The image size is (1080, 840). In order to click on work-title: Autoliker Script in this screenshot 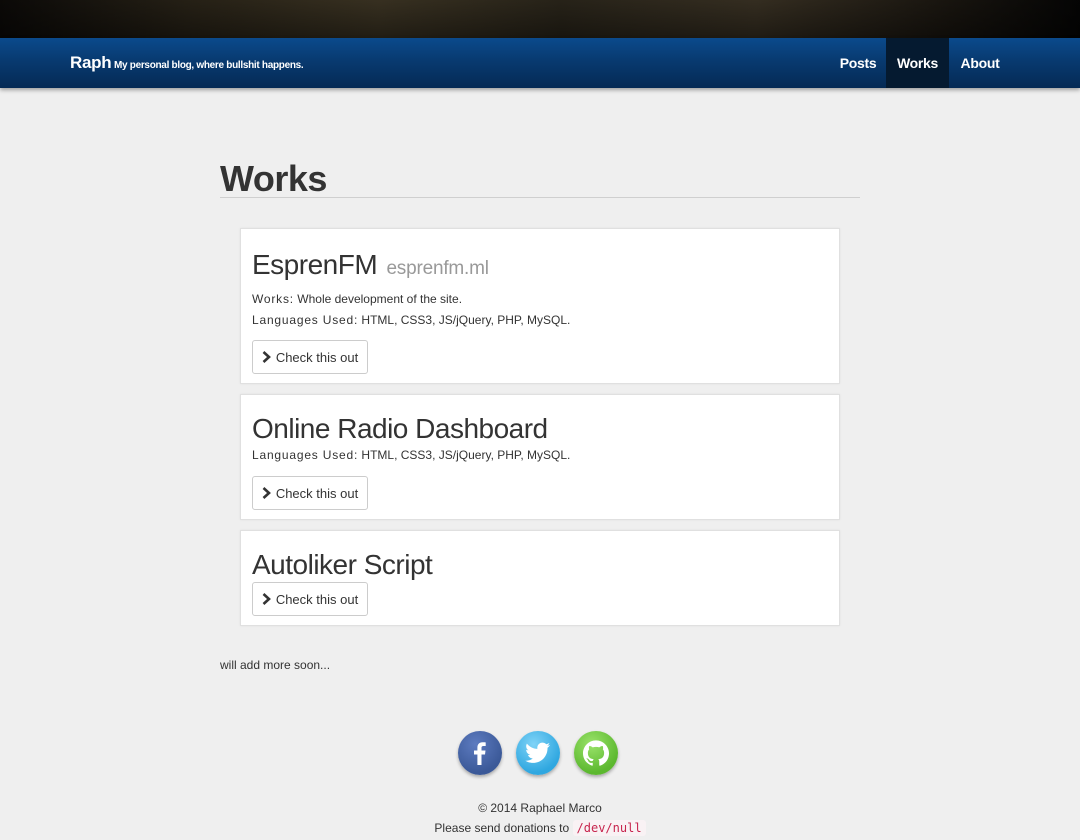, I will do `click(342, 565)`.